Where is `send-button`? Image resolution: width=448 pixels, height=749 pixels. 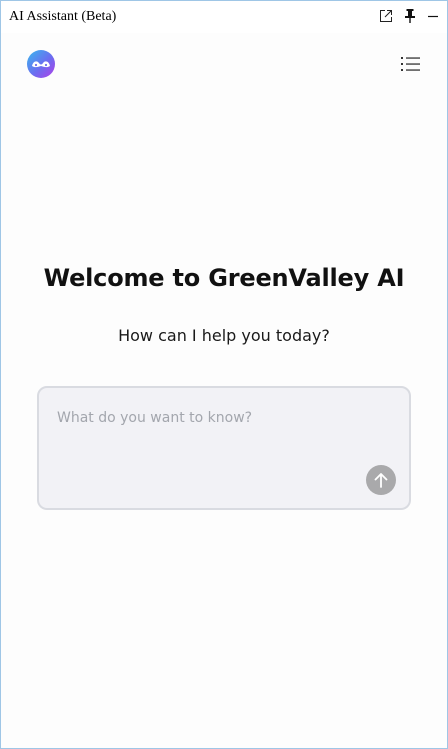
send-button is located at coordinates (381, 480).